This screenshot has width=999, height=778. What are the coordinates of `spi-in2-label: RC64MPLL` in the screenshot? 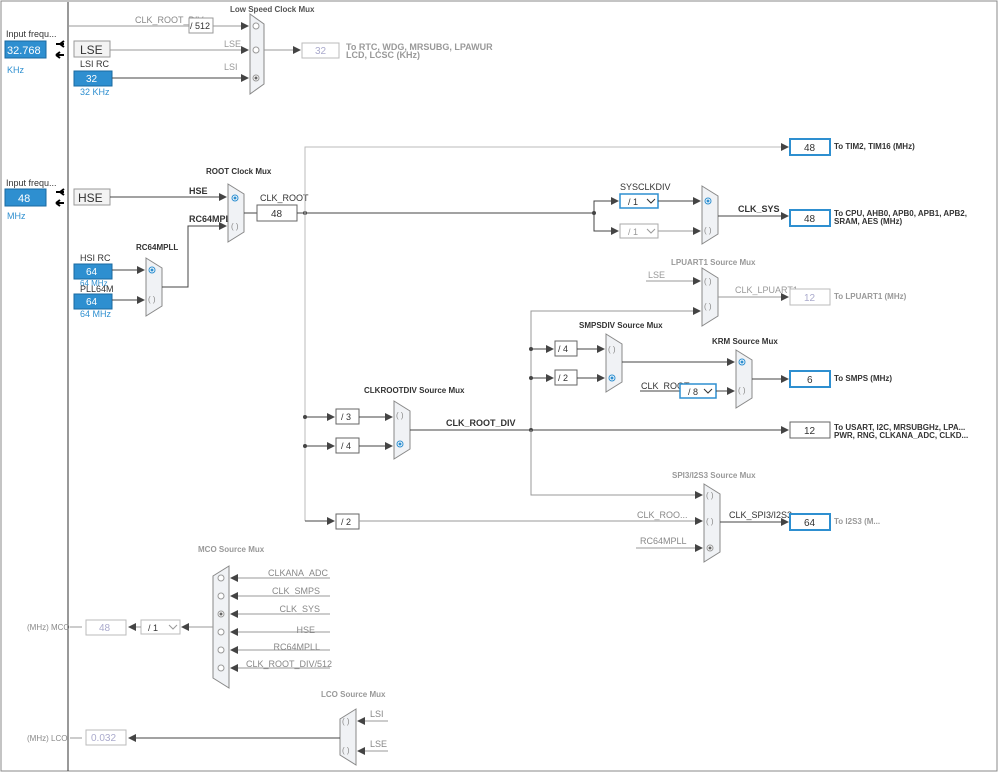 It's located at (663, 541).